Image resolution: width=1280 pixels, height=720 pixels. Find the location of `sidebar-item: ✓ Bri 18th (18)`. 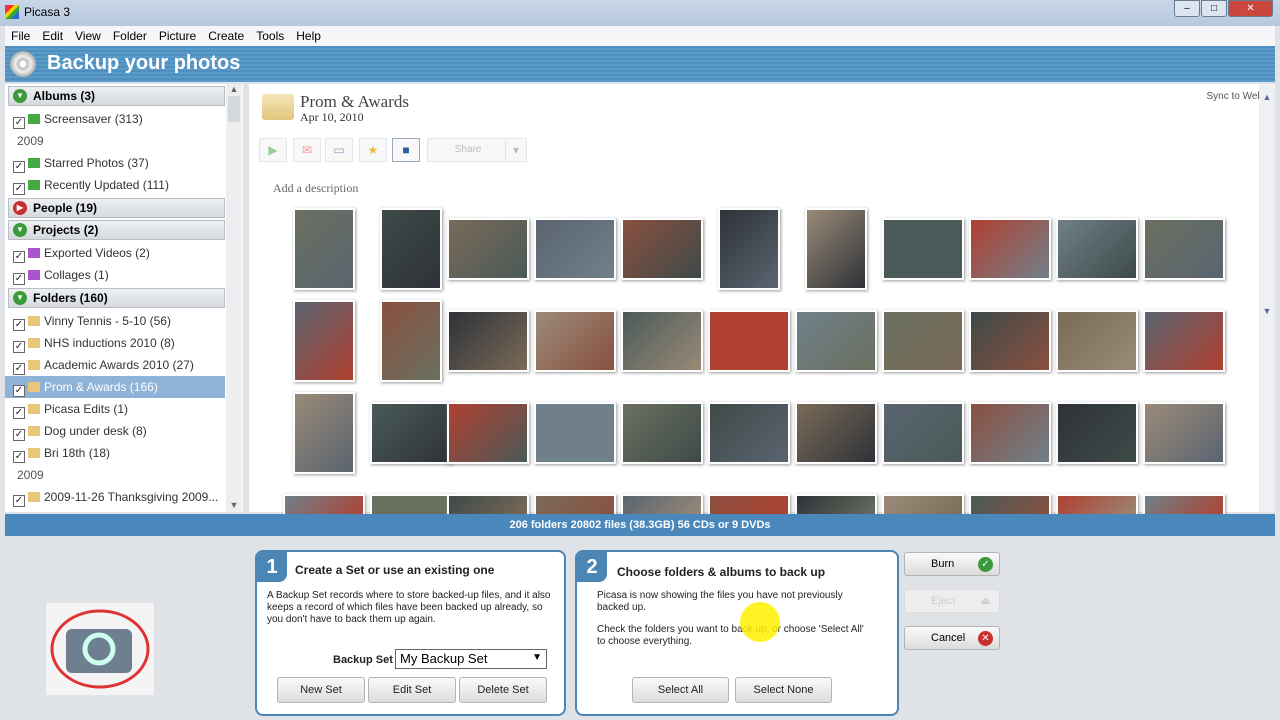

sidebar-item: ✓ Bri 18th (18) is located at coordinates (115, 453).